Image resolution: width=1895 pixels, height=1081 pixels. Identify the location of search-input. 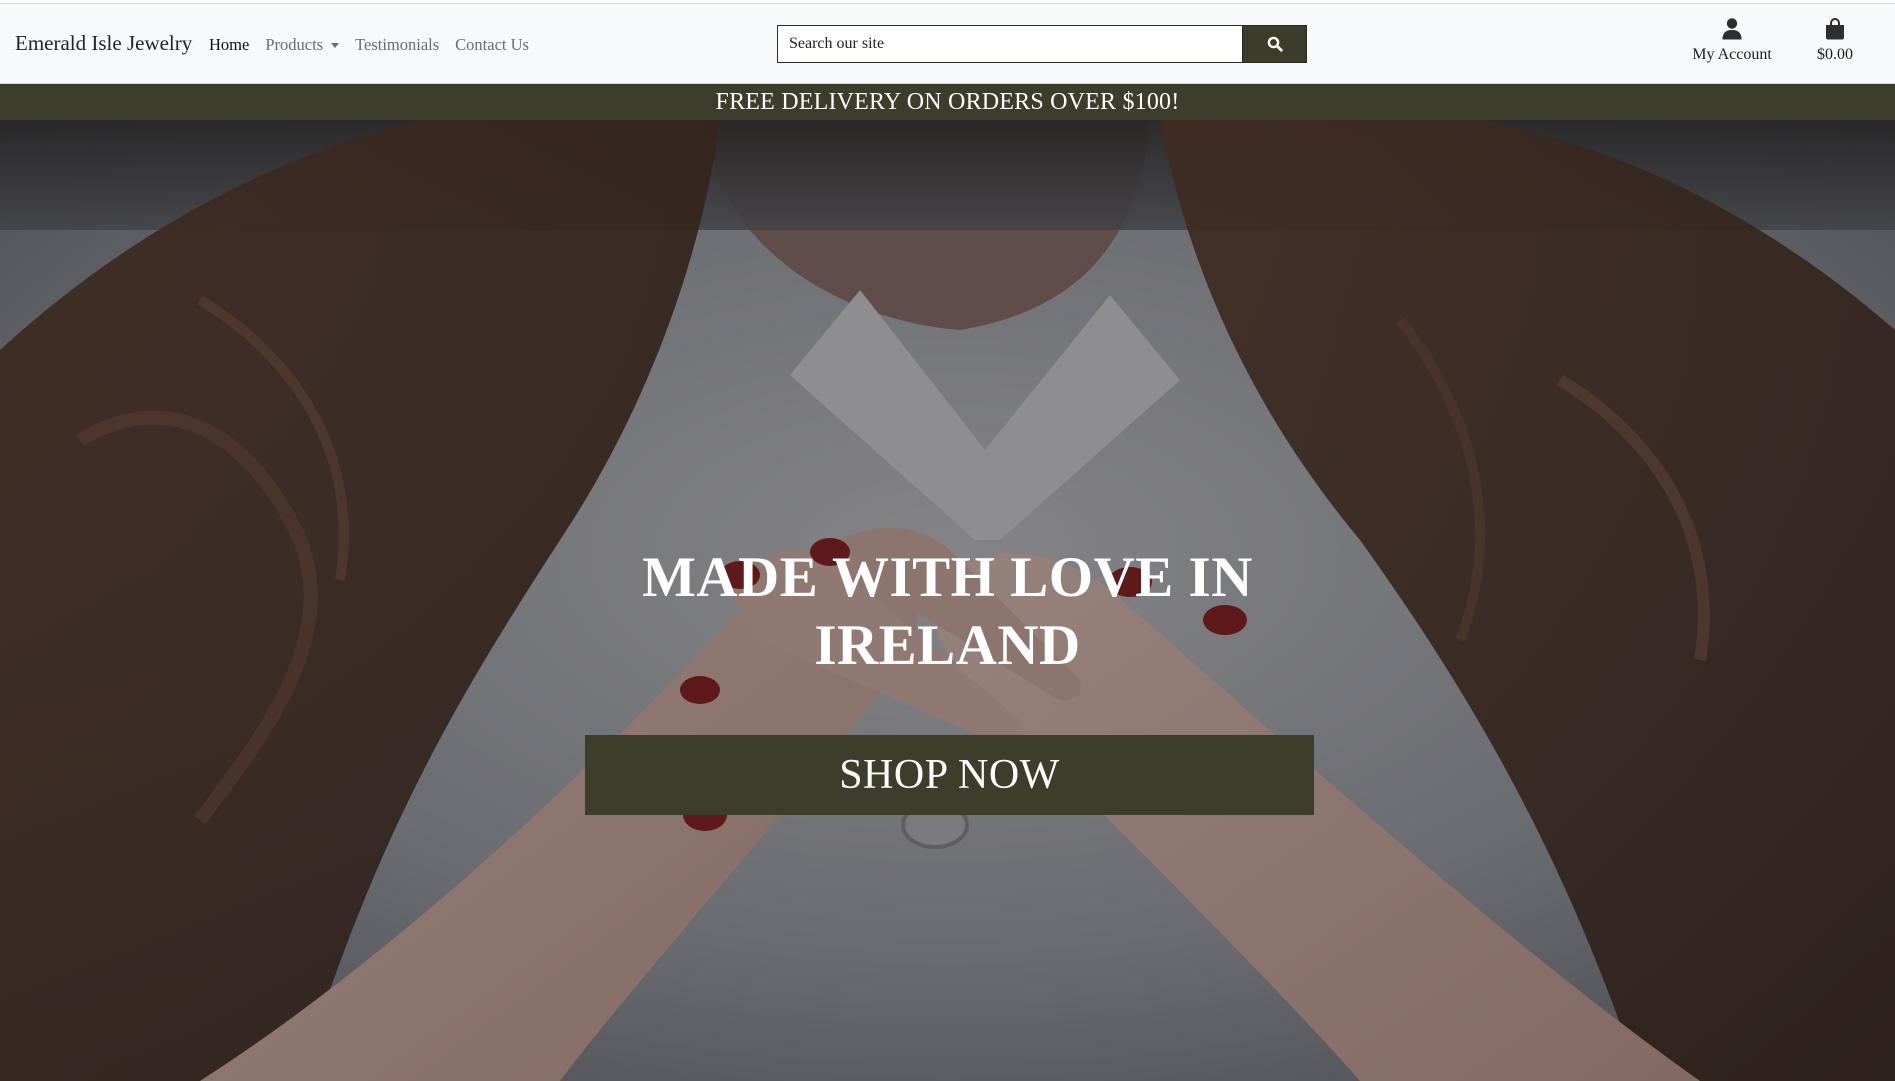
(1009, 44).